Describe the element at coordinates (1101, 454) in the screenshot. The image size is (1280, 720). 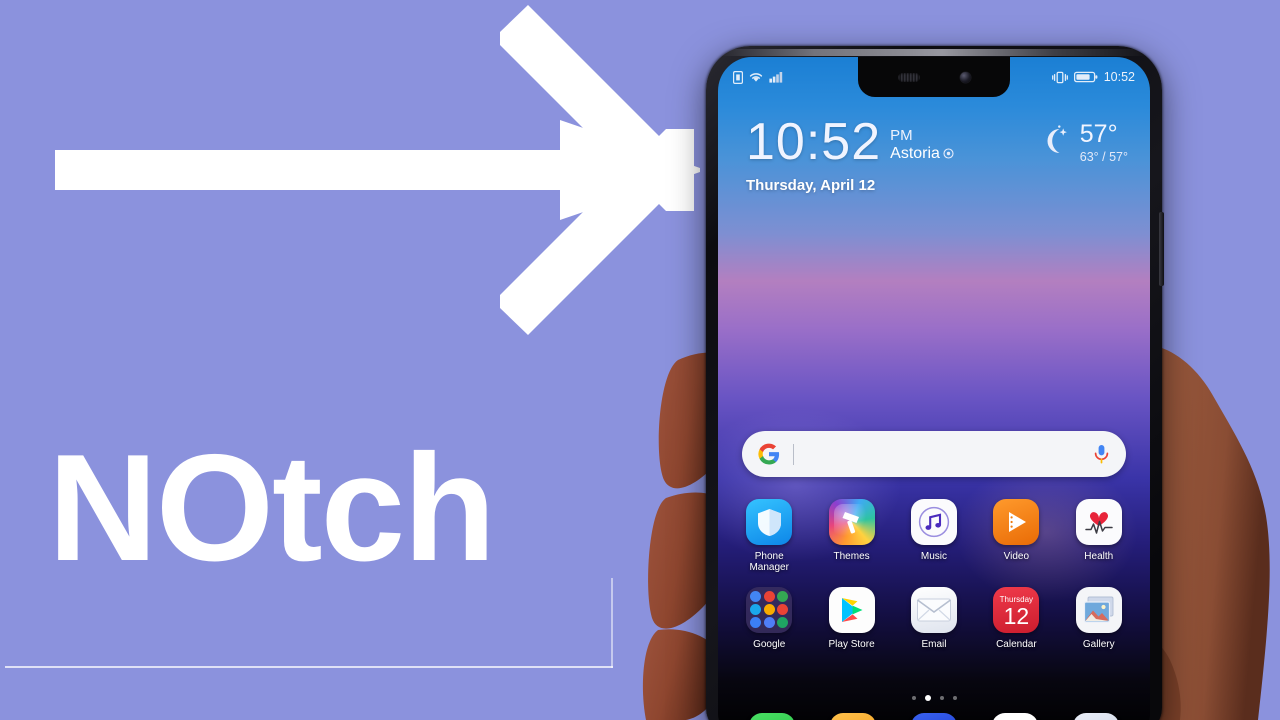
I see `microphone-icon` at that location.